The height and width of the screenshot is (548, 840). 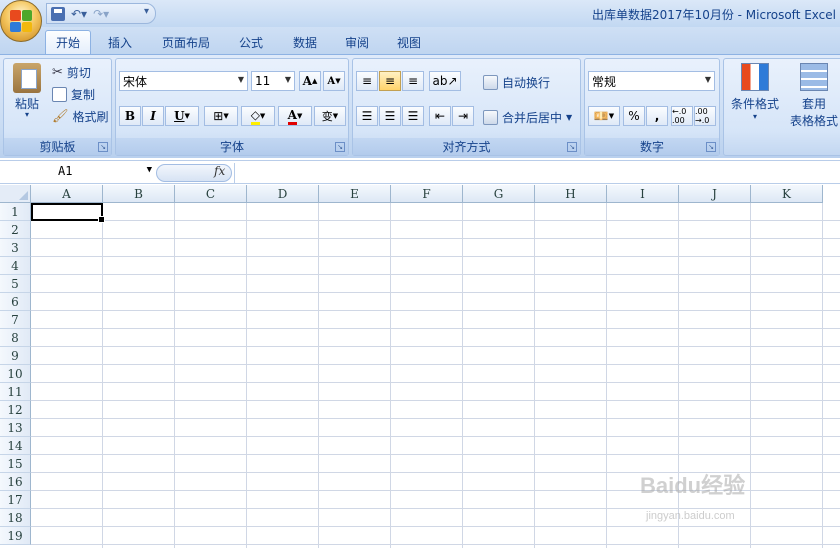 What do you see at coordinates (490, 117) in the screenshot?
I see `merge-center-icon` at bounding box center [490, 117].